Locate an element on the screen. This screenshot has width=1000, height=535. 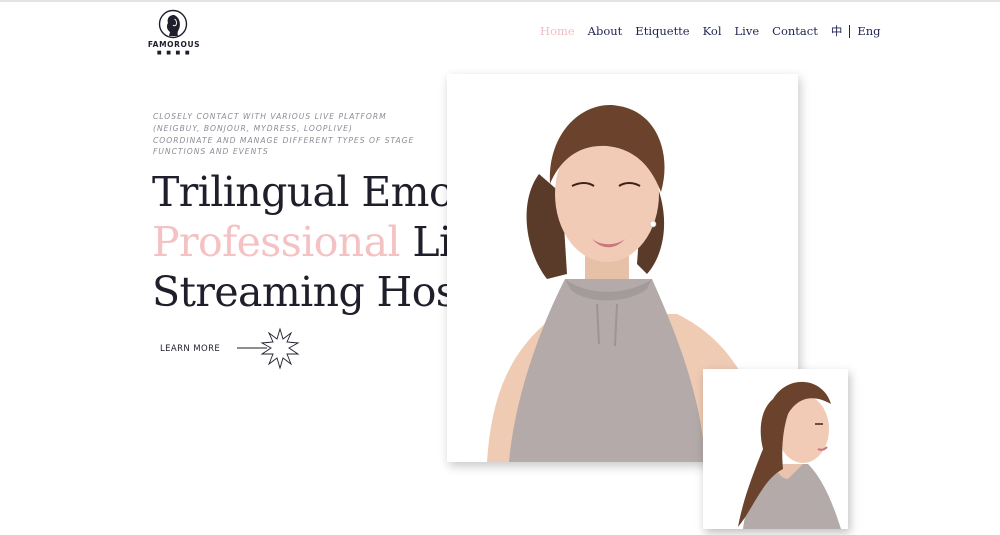
headline-accent-word: Professional is located at coordinates (276, 242).